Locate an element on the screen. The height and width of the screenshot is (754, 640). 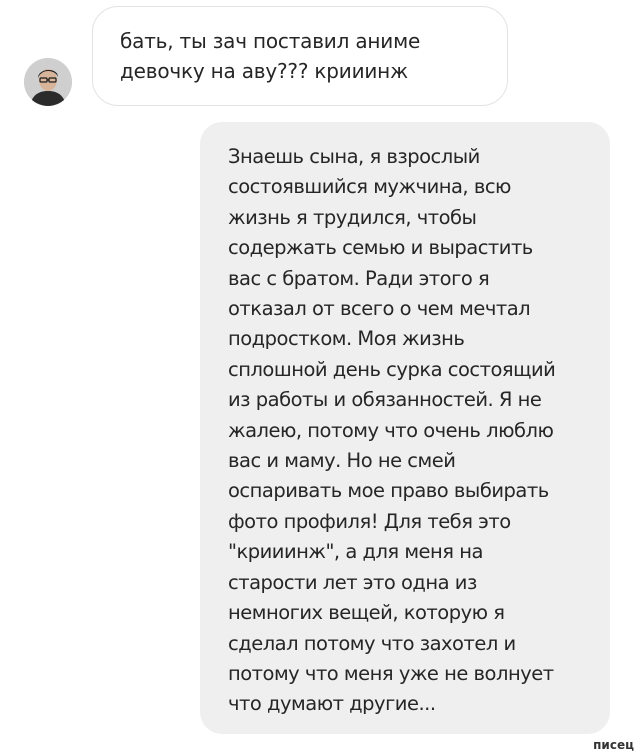
avatar is located at coordinates (48, 82).